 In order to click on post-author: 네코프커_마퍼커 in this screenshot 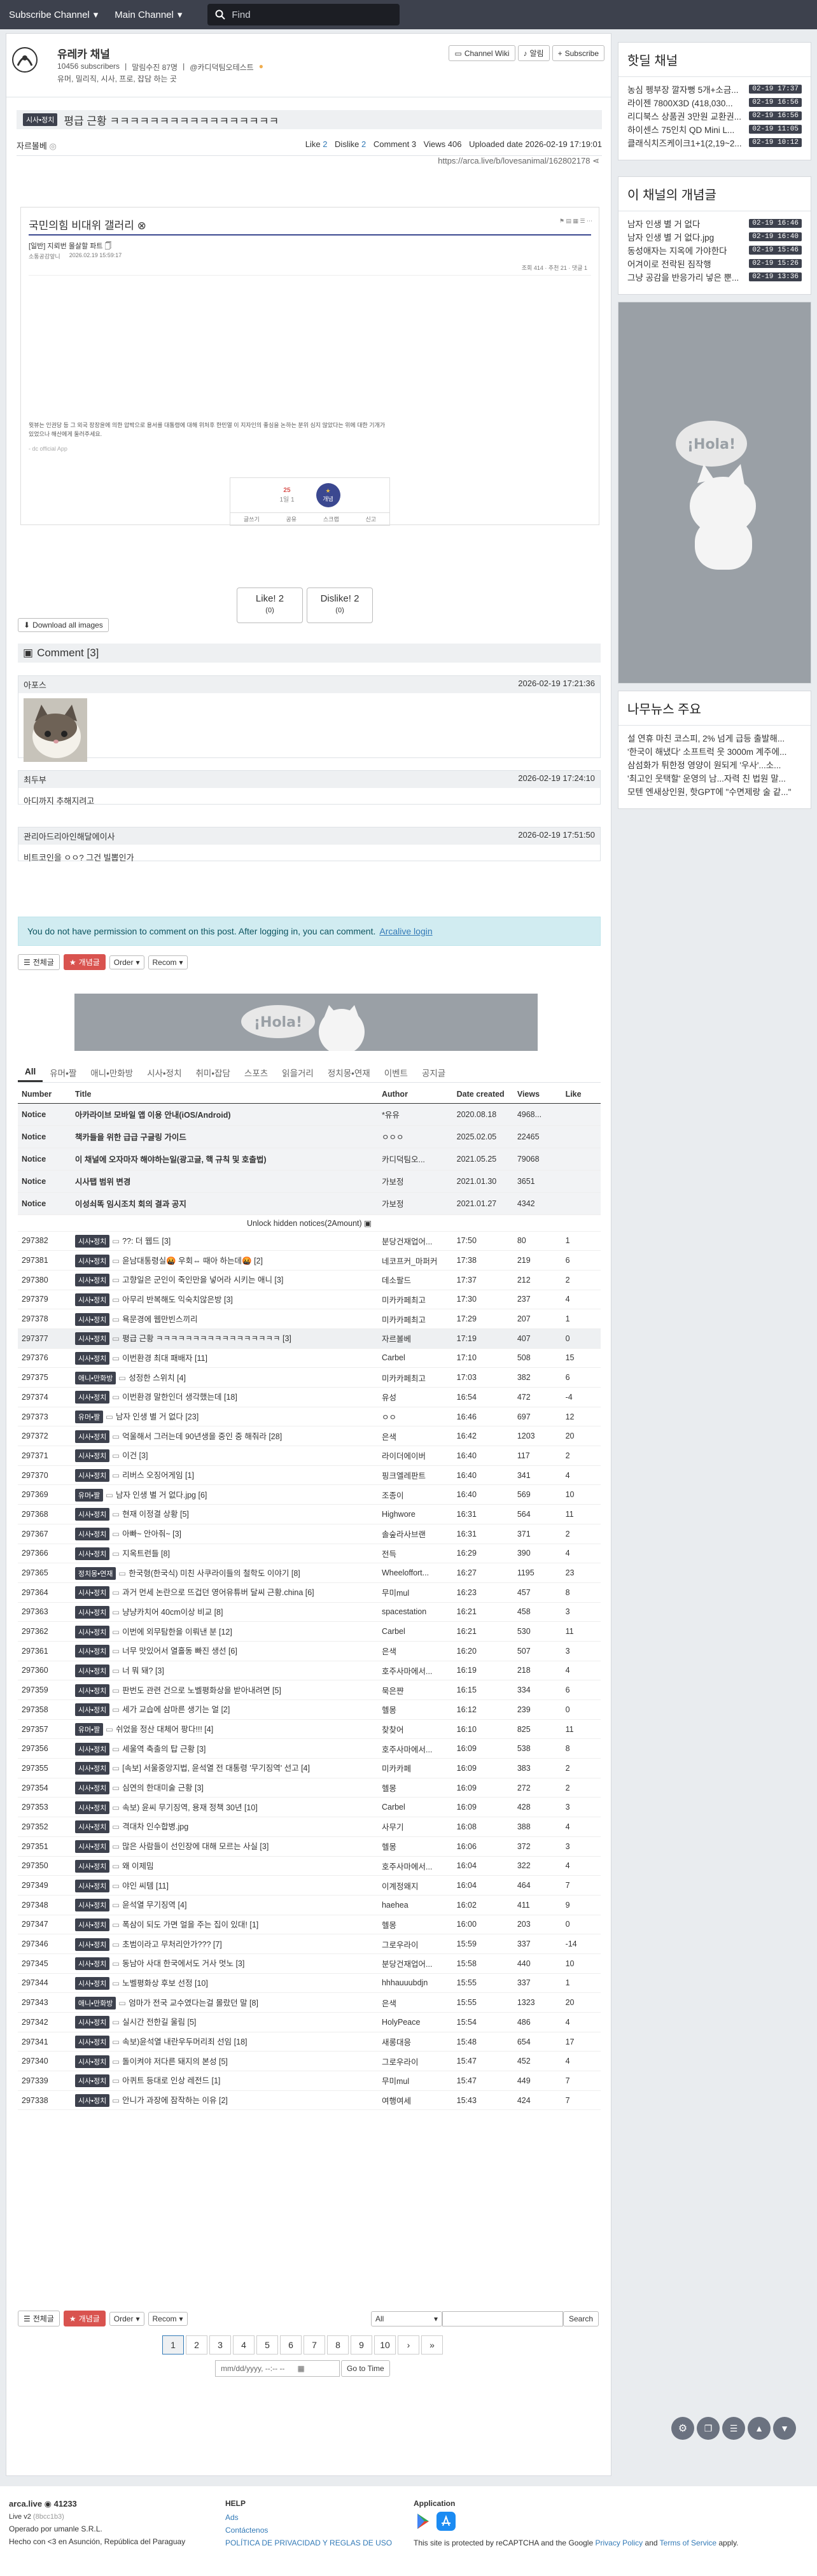, I will do `click(415, 1260)`.